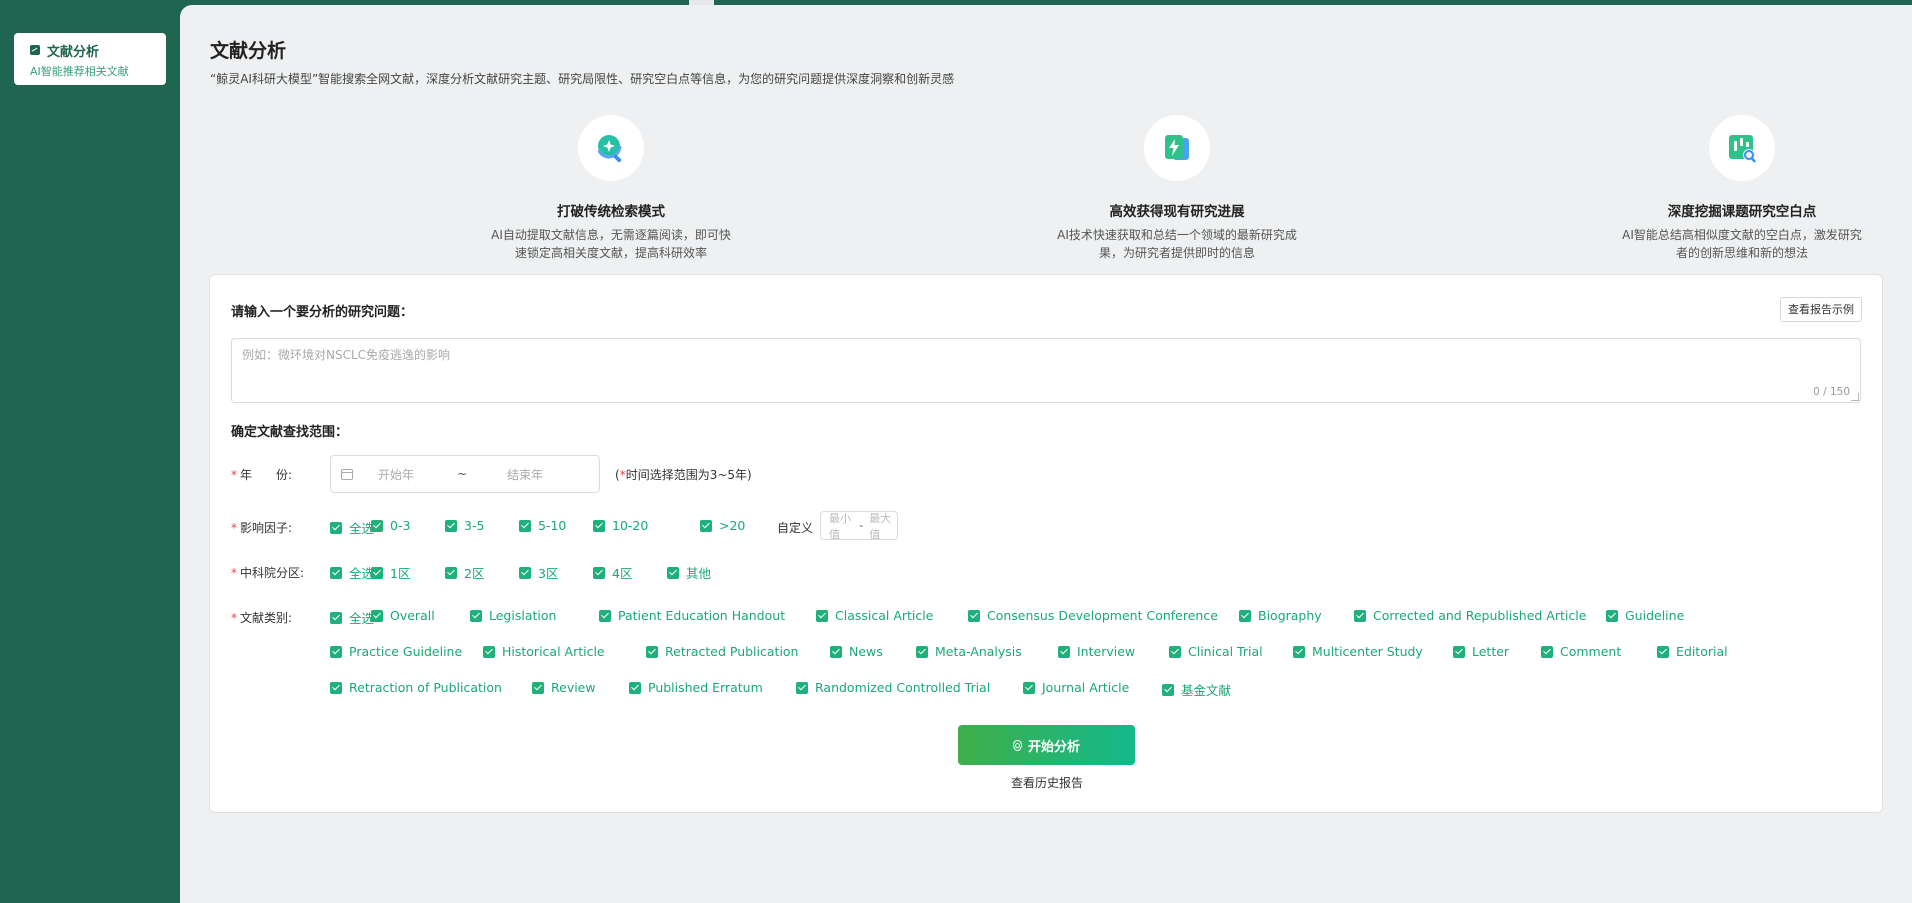 This screenshot has width=1912, height=903. I want to click on cas-checkbox: 4区, so click(612, 572).